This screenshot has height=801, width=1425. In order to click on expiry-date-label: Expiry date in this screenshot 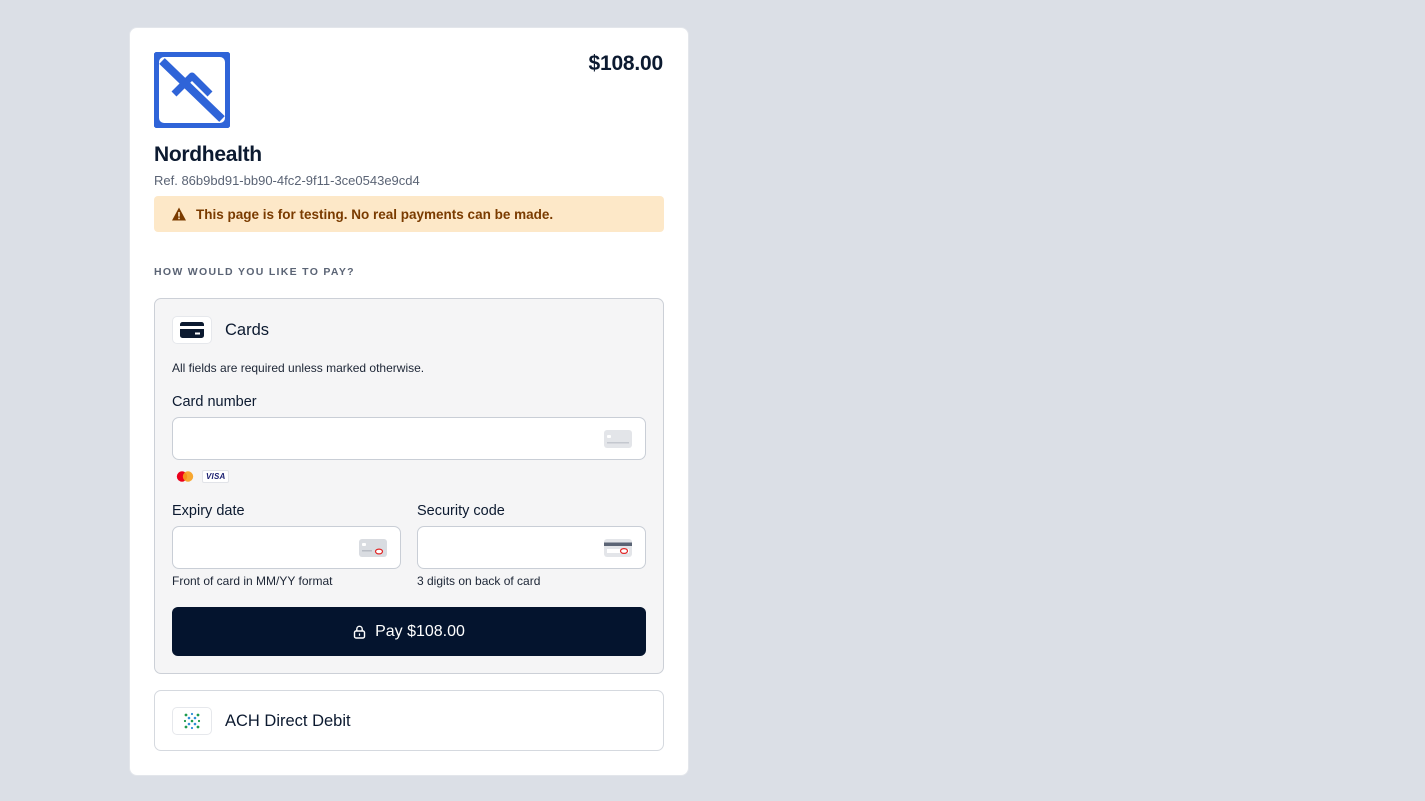, I will do `click(208, 511)`.